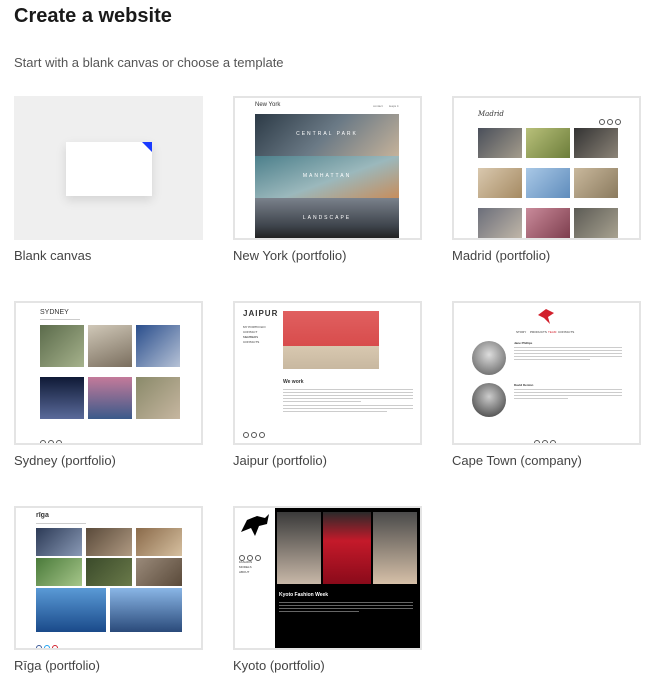 The height and width of the screenshot is (700, 662). Describe the element at coordinates (244, 572) in the screenshot. I see `template-nav-item: ABOUT` at that location.